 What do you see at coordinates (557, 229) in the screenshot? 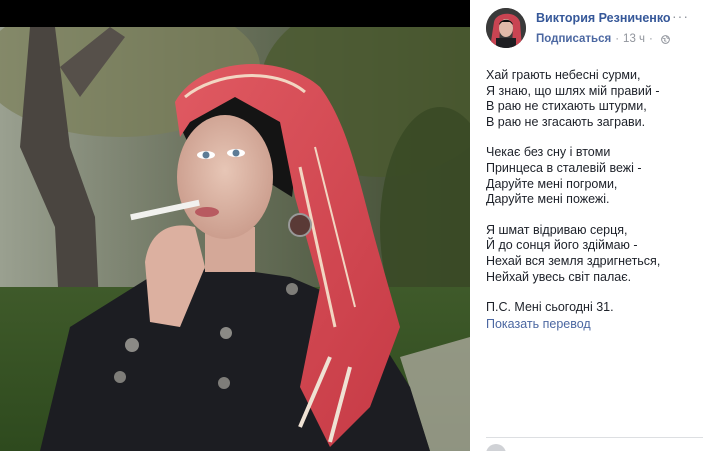
I see `poem-line: Я шмат відриваю серця,` at bounding box center [557, 229].